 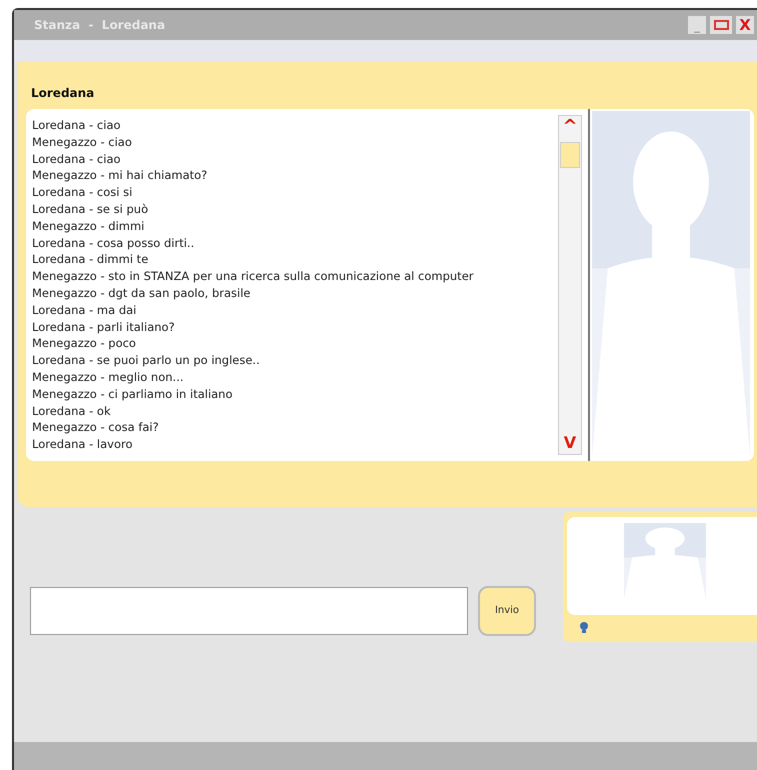 What do you see at coordinates (570, 285) in the screenshot?
I see `scrollbar: ^ V` at bounding box center [570, 285].